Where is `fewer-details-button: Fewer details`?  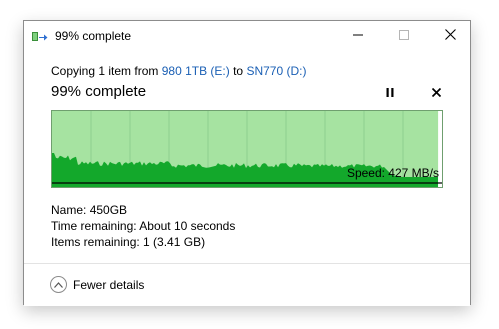
fewer-details-button: Fewer details is located at coordinates (97, 284).